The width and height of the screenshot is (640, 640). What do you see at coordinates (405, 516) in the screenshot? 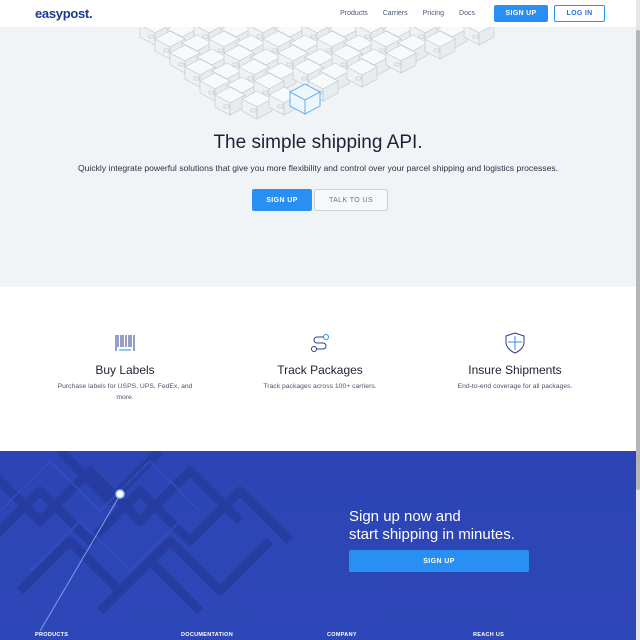
I see `cta-title-line1: Sign up now and` at bounding box center [405, 516].